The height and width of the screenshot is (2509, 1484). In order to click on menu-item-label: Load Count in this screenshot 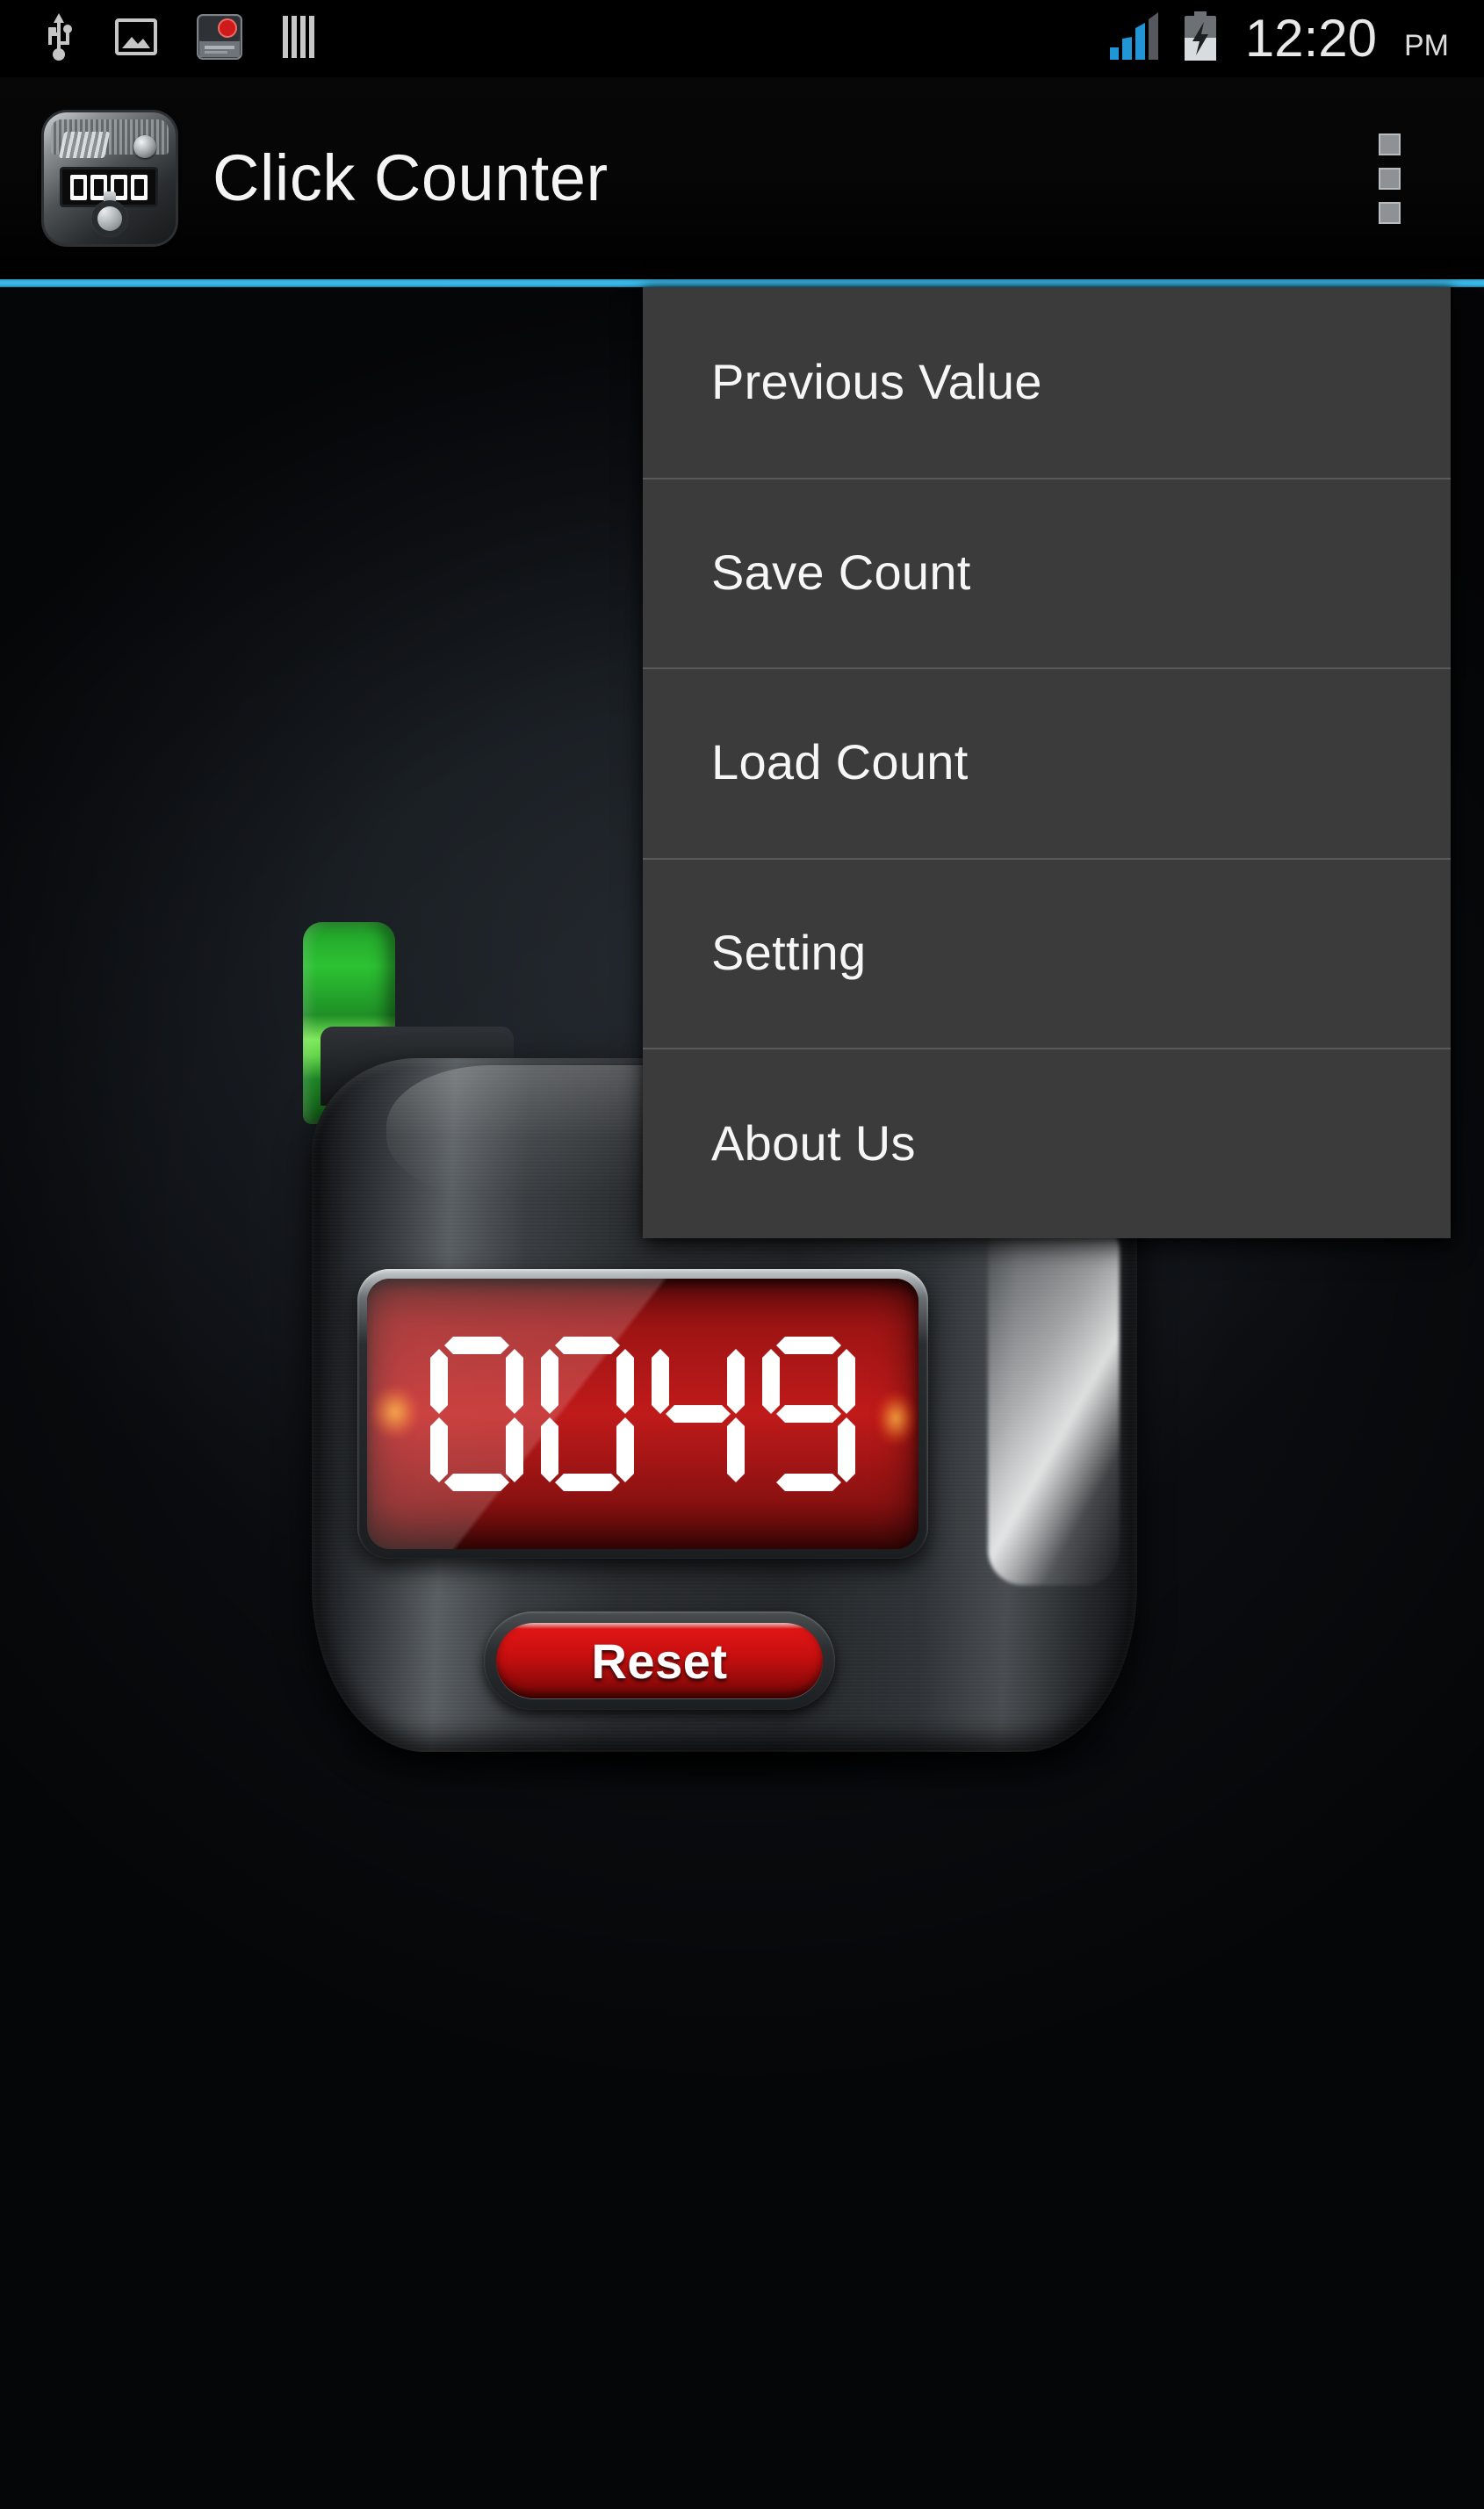, I will do `click(840, 762)`.